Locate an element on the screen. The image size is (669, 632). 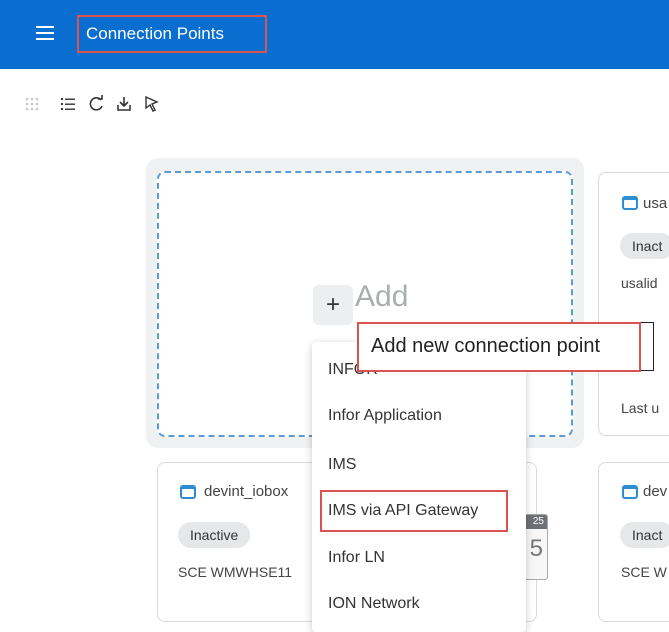
add-label: Add is located at coordinates (382, 296).